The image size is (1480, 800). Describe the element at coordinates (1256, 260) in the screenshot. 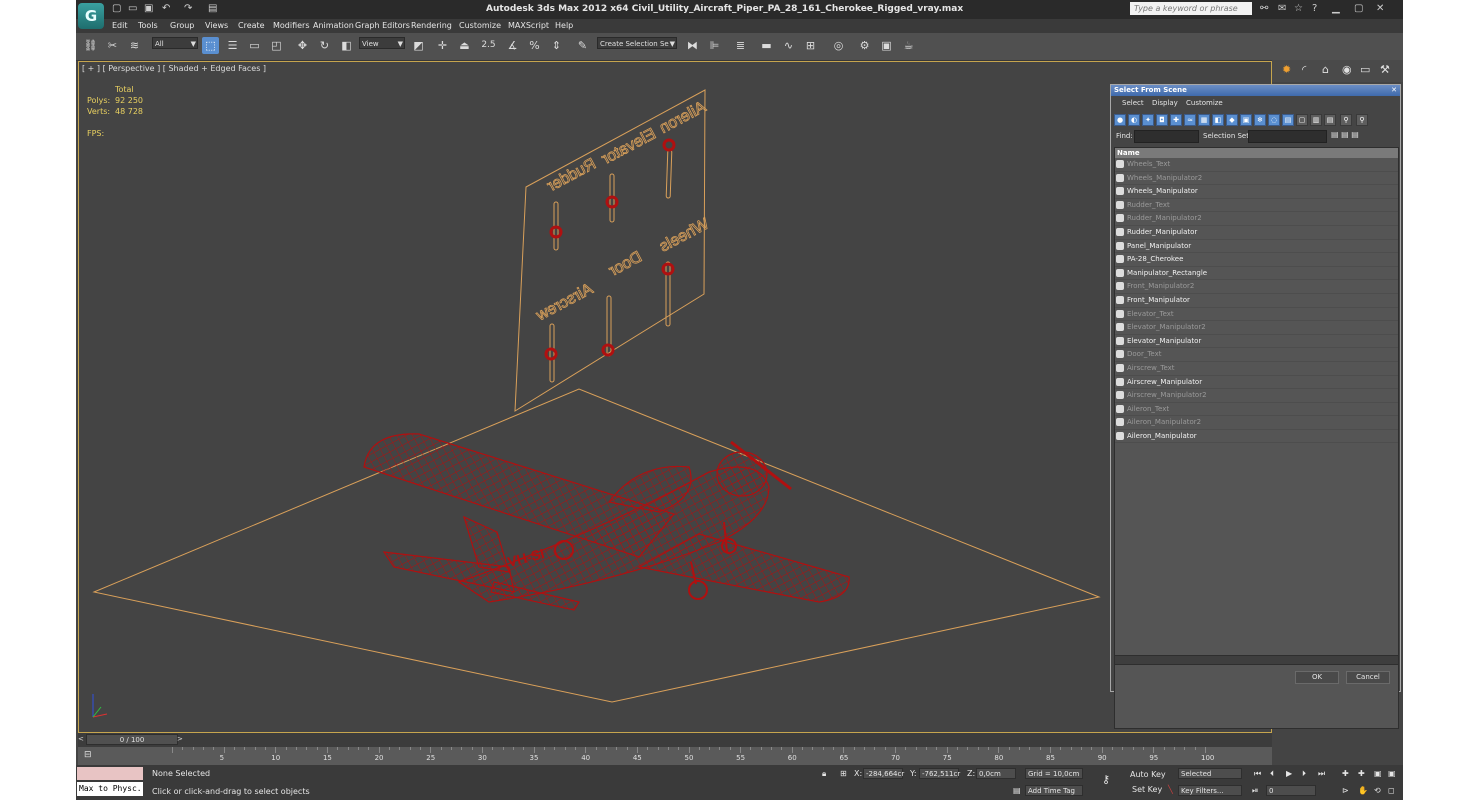

I see `list-item: PA-28_Cherokee` at that location.